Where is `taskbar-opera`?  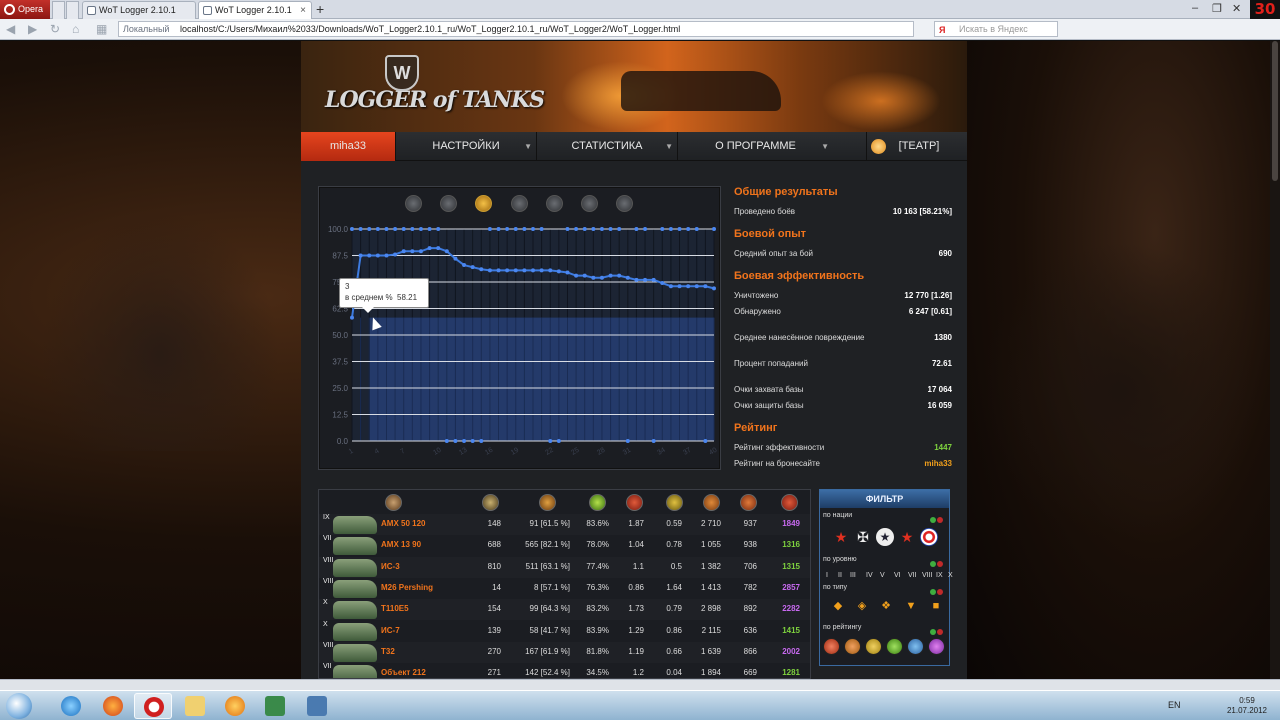 taskbar-opera is located at coordinates (153, 706).